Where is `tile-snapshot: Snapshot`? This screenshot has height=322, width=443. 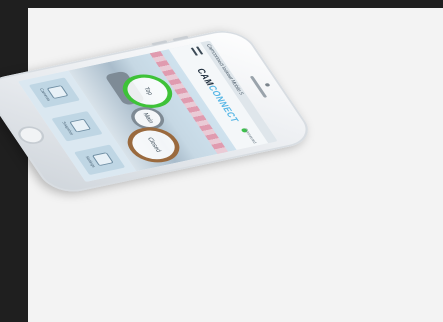 tile-snapshot: Snapshot is located at coordinates (77, 126).